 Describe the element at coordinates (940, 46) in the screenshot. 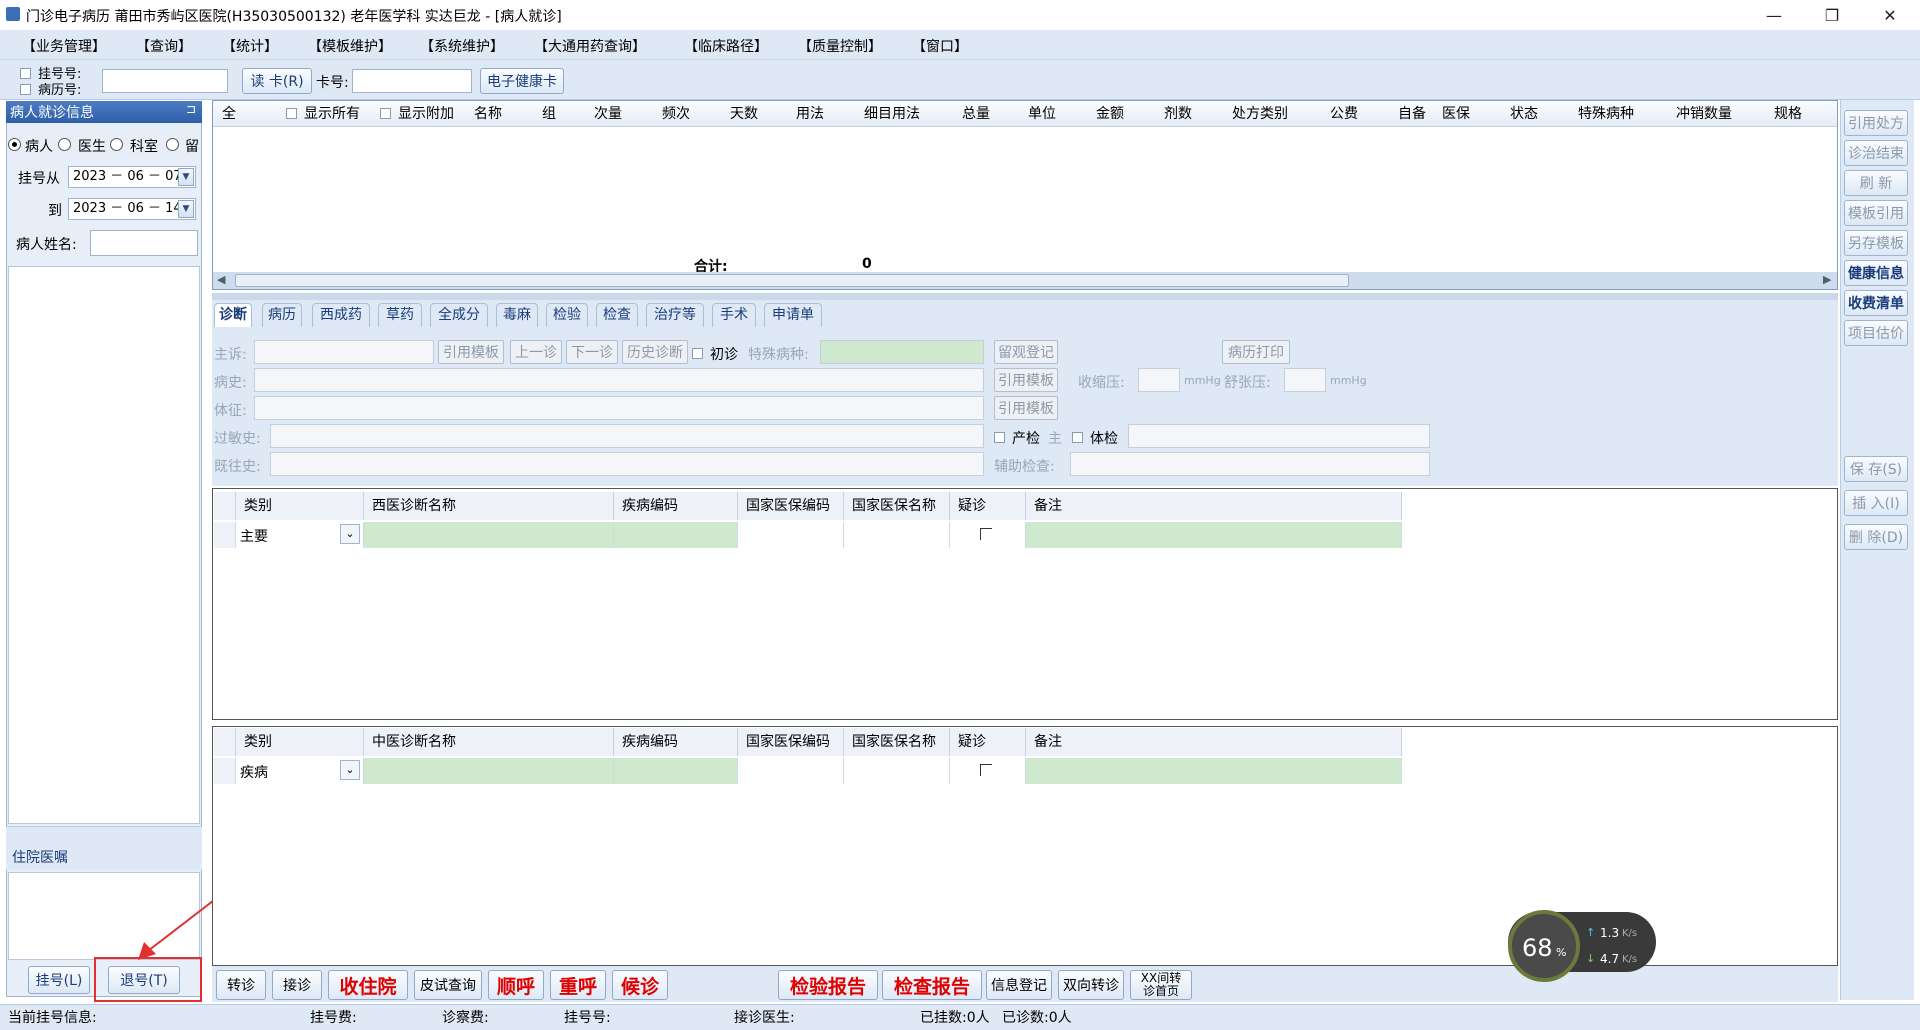

I see `menu-window: 【窗口】` at that location.